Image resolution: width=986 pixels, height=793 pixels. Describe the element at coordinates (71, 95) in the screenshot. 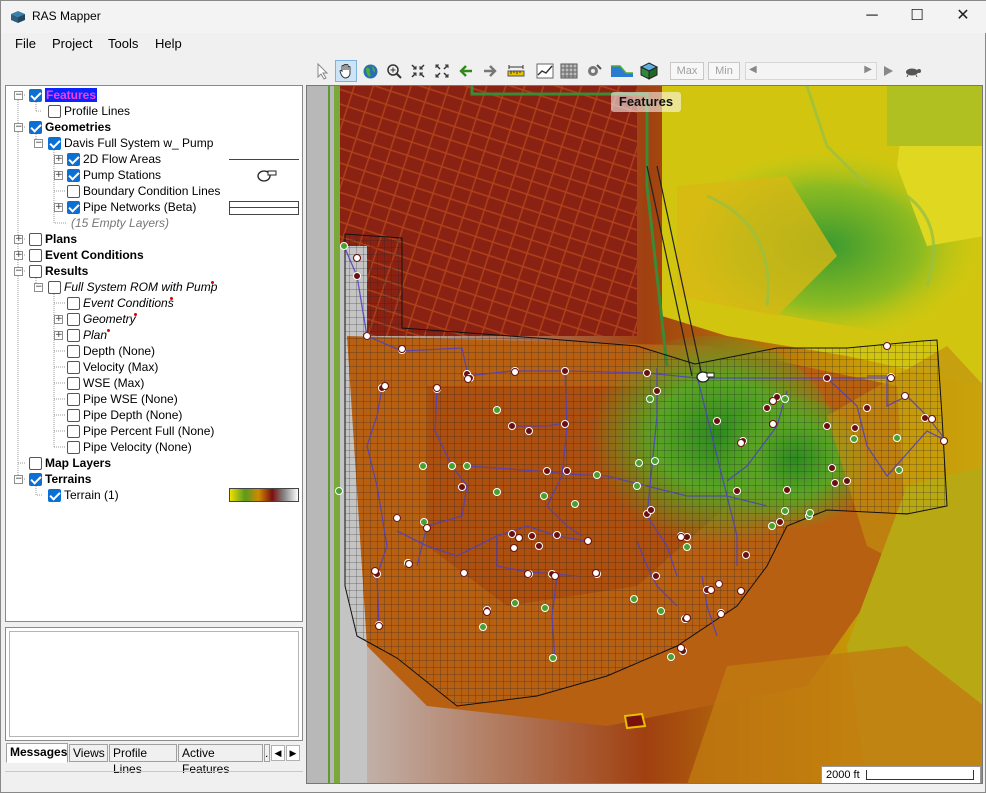

I see `tree-label-features: Features` at that location.